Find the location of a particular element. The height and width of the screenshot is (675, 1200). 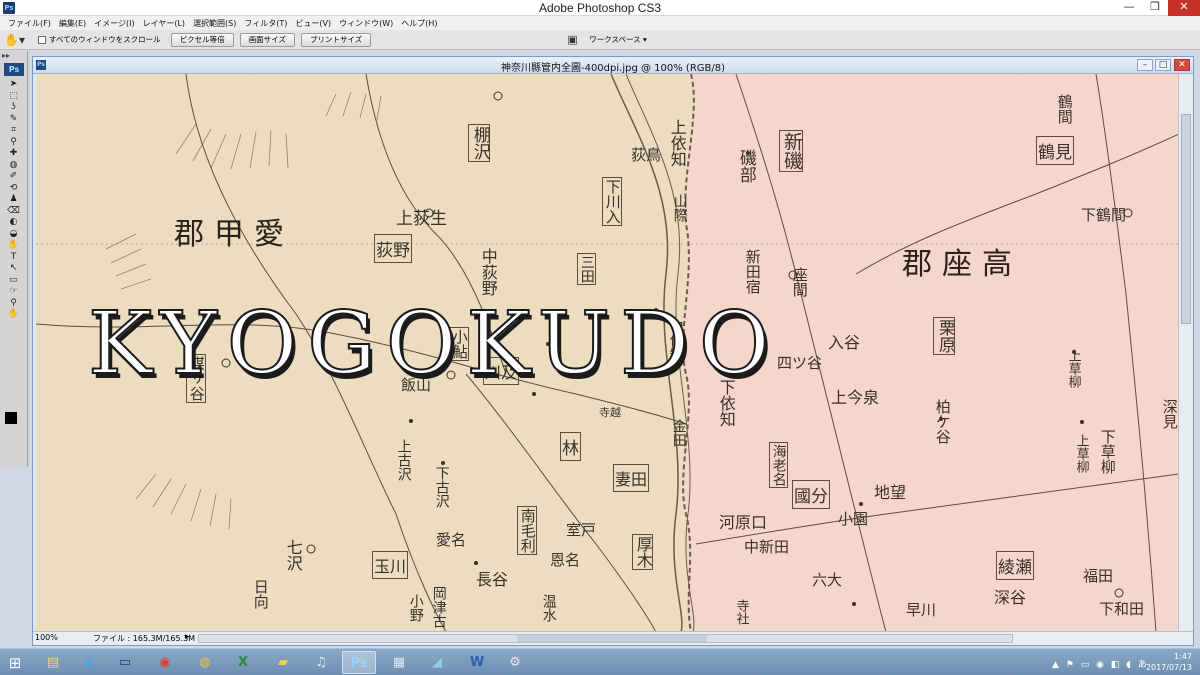

label-shinden: 新田宿 is located at coordinates (752, 271).